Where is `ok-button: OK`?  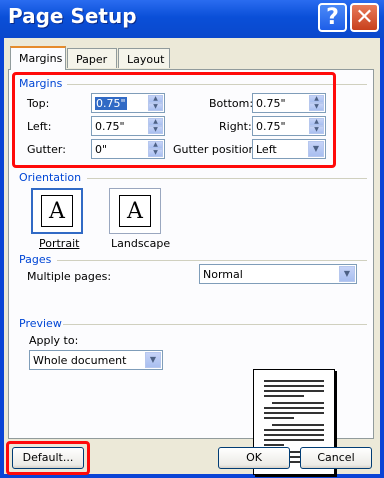 ok-button: OK is located at coordinates (254, 458).